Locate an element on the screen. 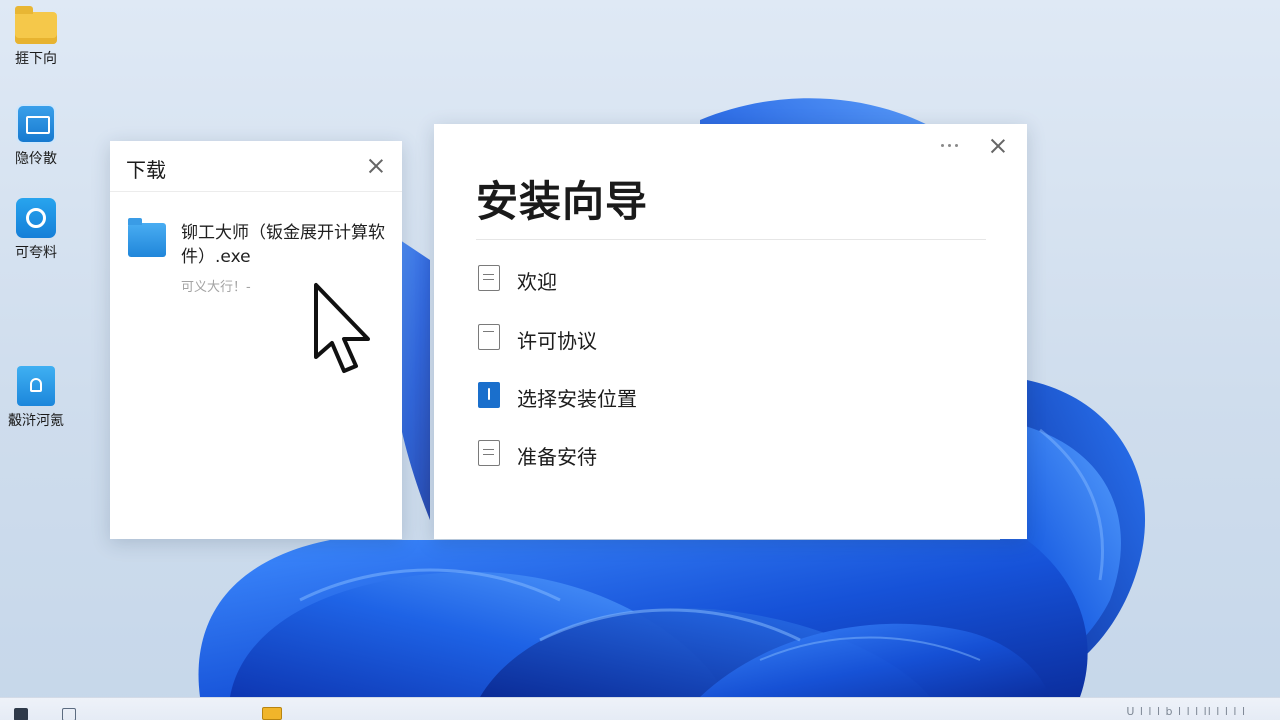  step-active-icon is located at coordinates (489, 395).